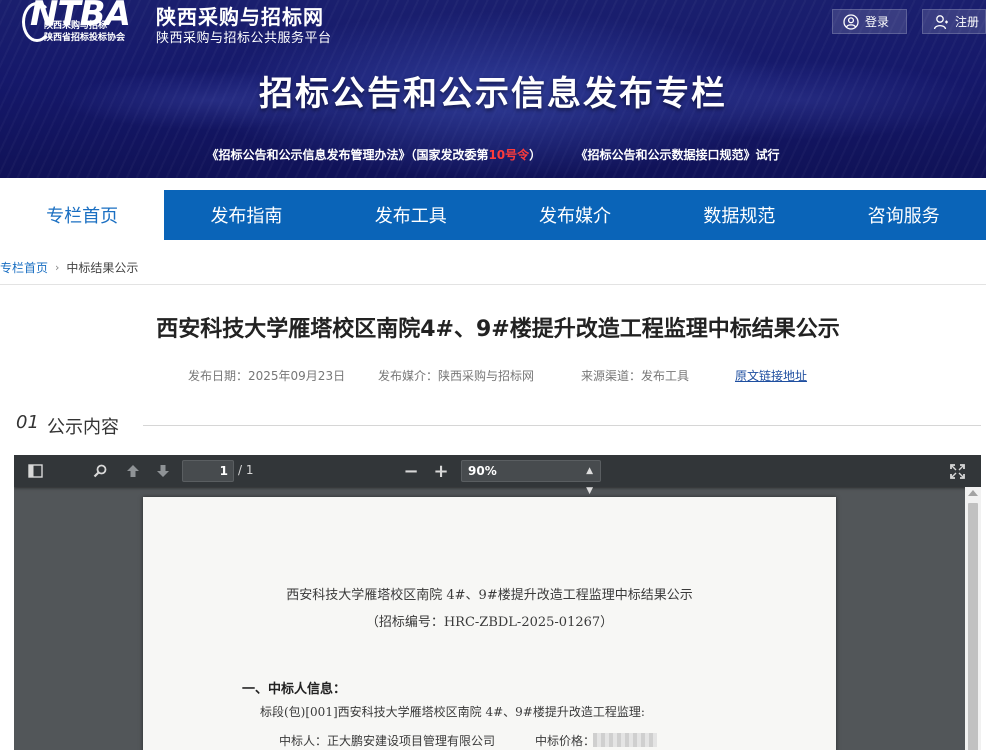  Describe the element at coordinates (246, 470) in the screenshot. I see `page-total: / 1` at that location.